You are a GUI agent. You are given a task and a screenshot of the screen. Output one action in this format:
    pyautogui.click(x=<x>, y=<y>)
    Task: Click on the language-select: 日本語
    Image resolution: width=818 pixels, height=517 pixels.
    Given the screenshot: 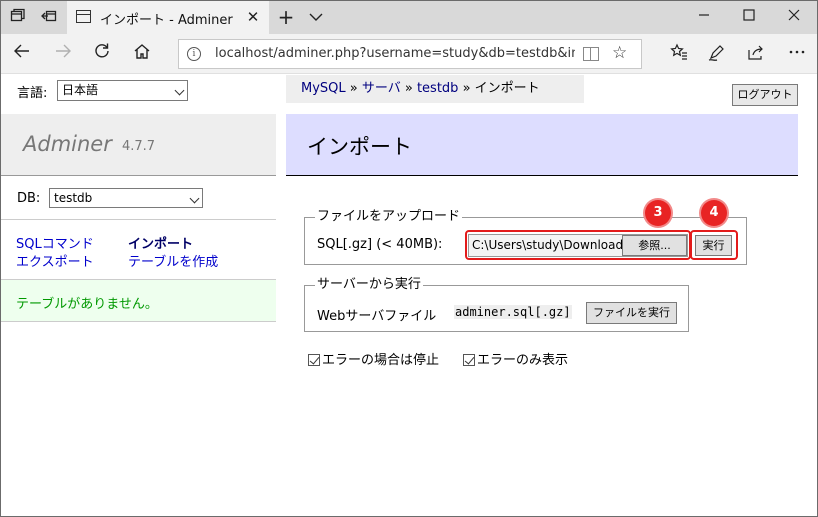 What is the action you would take?
    pyautogui.click(x=122, y=90)
    